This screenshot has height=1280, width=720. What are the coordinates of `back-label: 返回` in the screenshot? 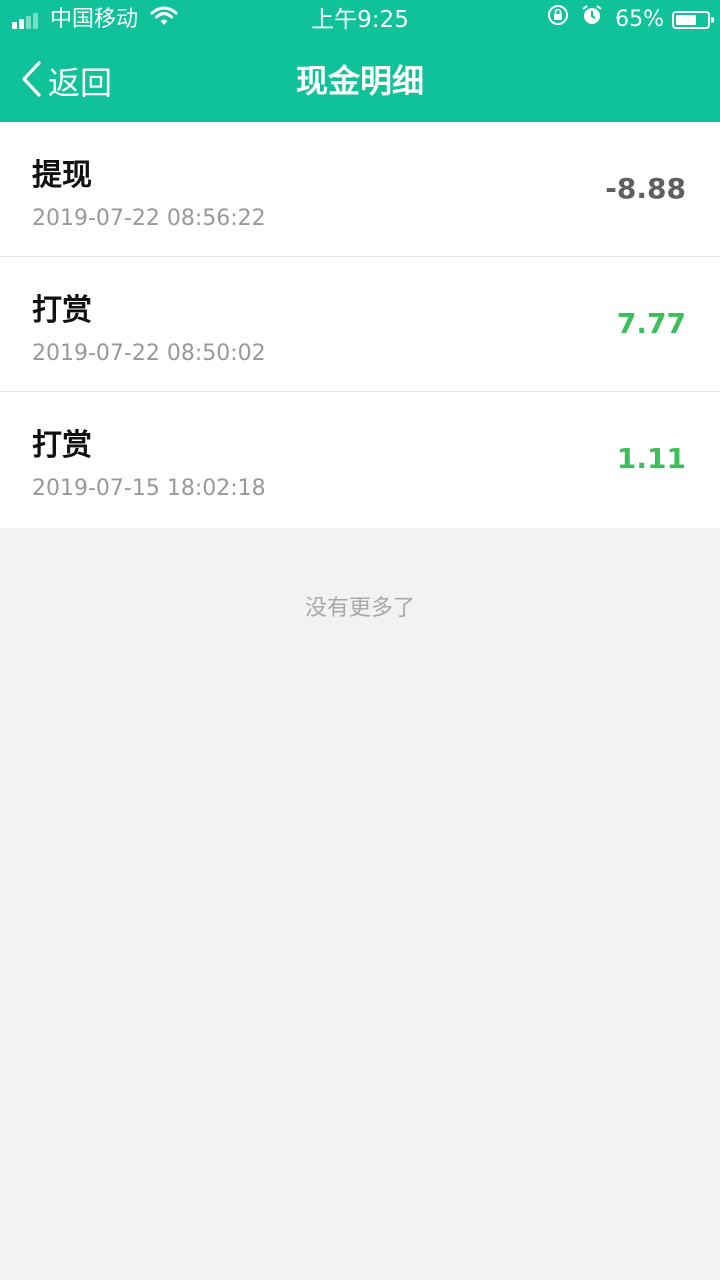 It's located at (80, 83).